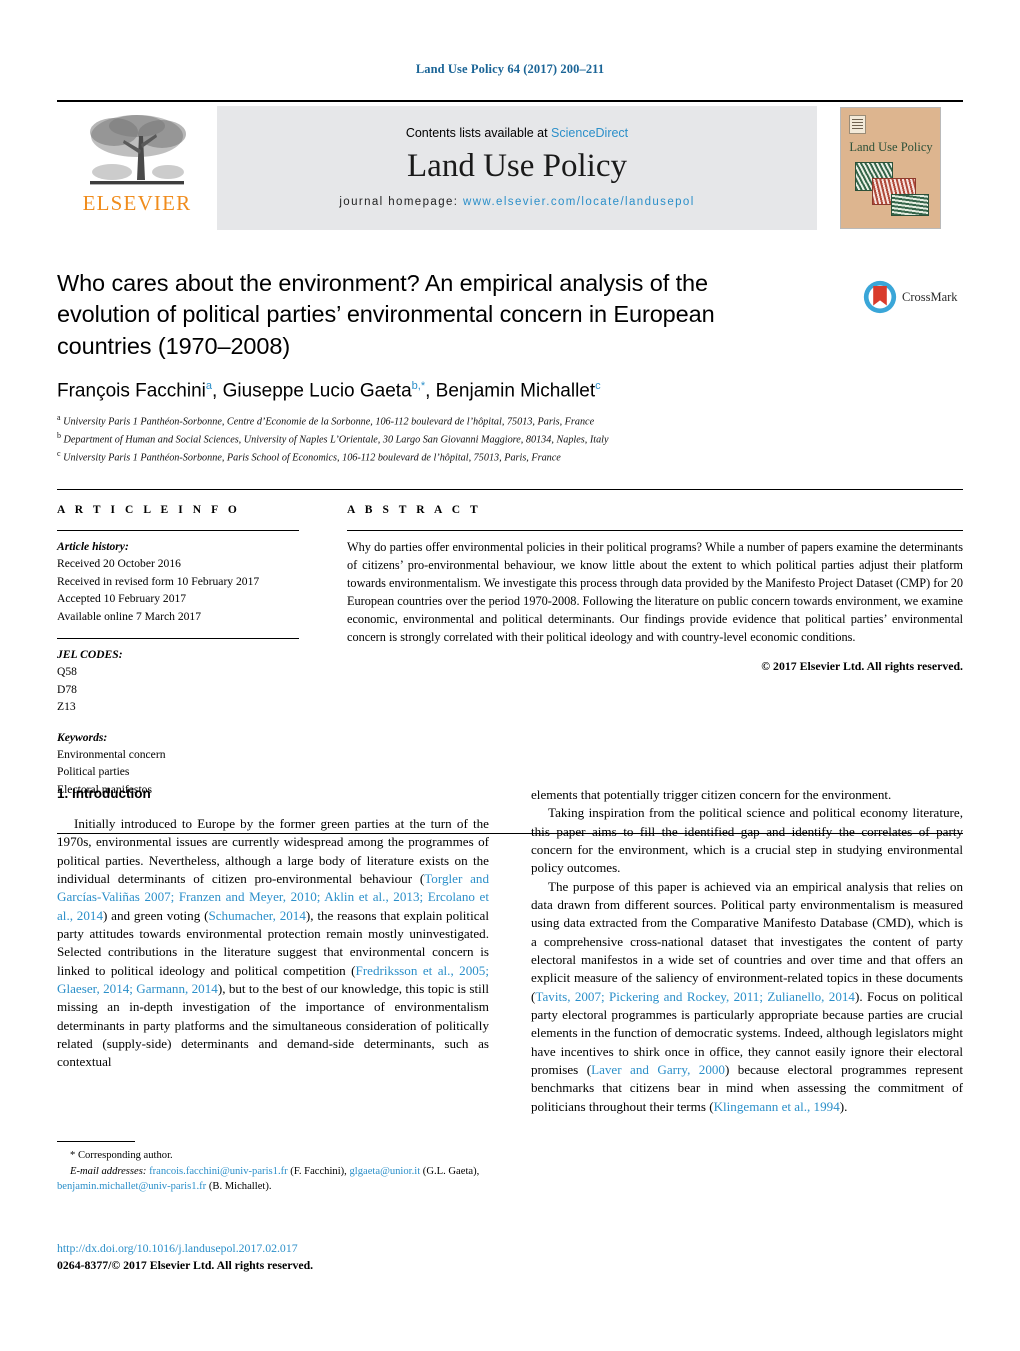 This screenshot has height=1351, width=1020. Describe the element at coordinates (178, 530) in the screenshot. I see `info-divider-top` at that location.